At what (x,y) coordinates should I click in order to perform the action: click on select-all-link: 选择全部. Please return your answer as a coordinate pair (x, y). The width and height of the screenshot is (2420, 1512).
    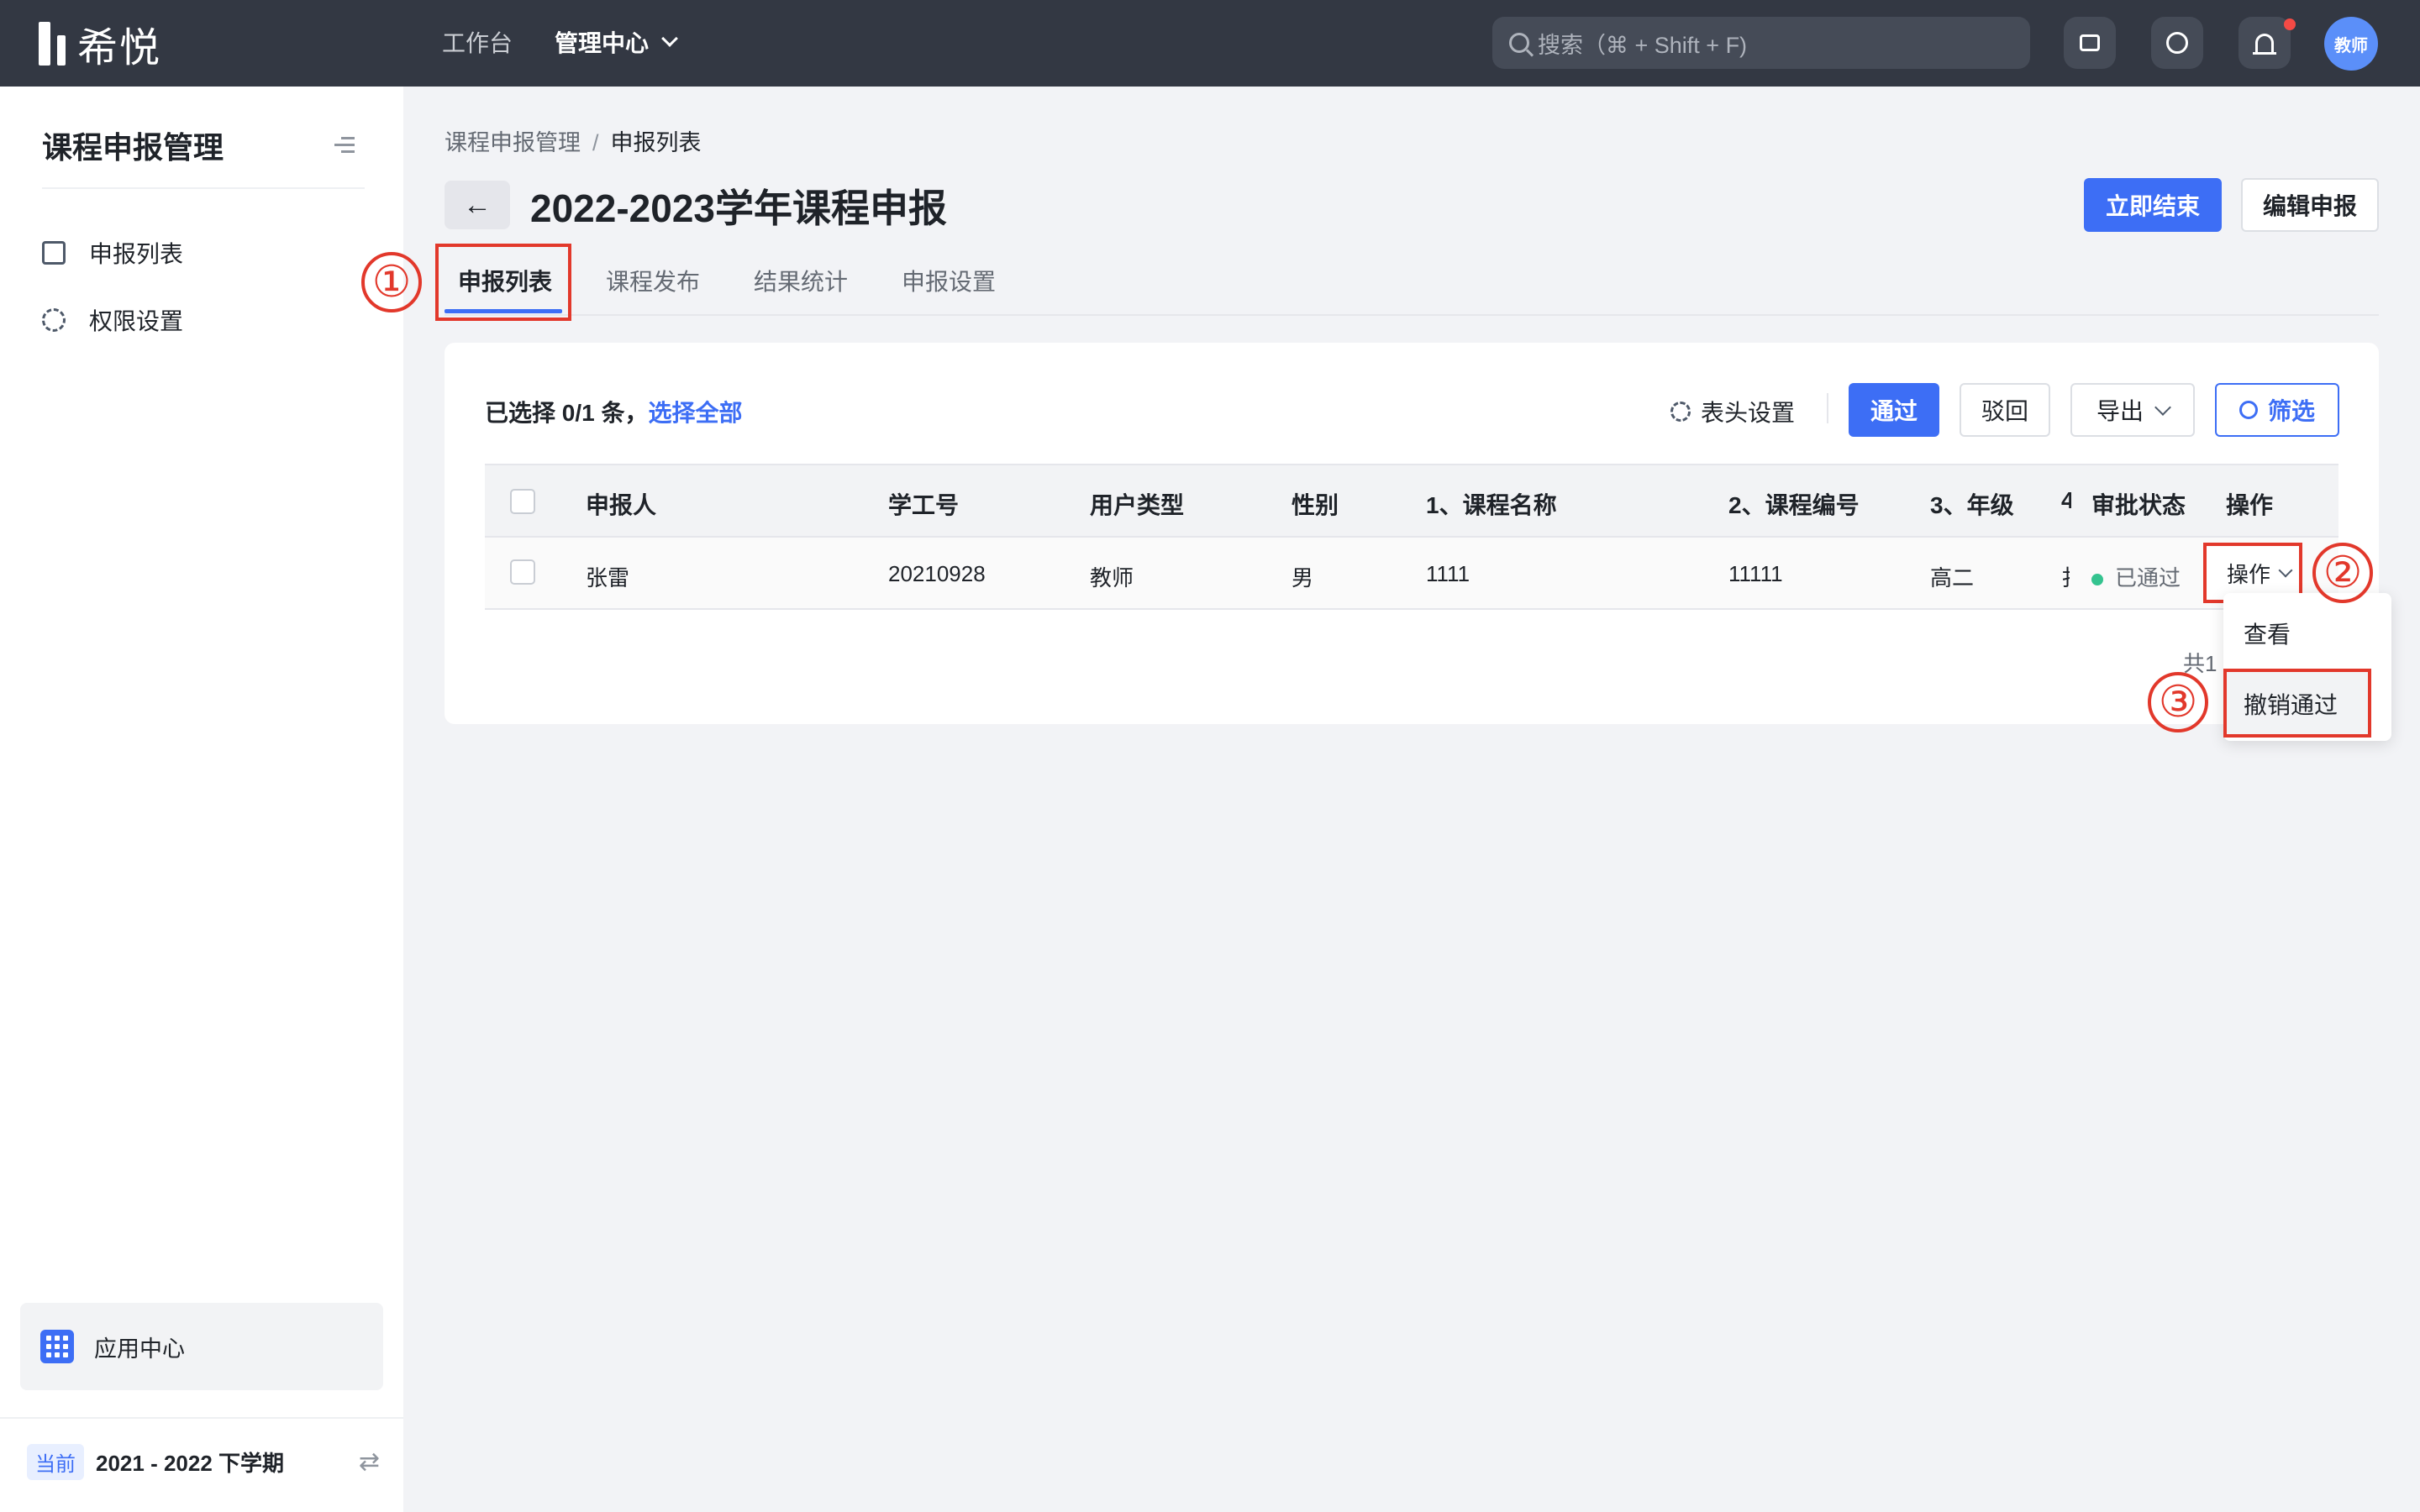
    Looking at the image, I should click on (695, 413).